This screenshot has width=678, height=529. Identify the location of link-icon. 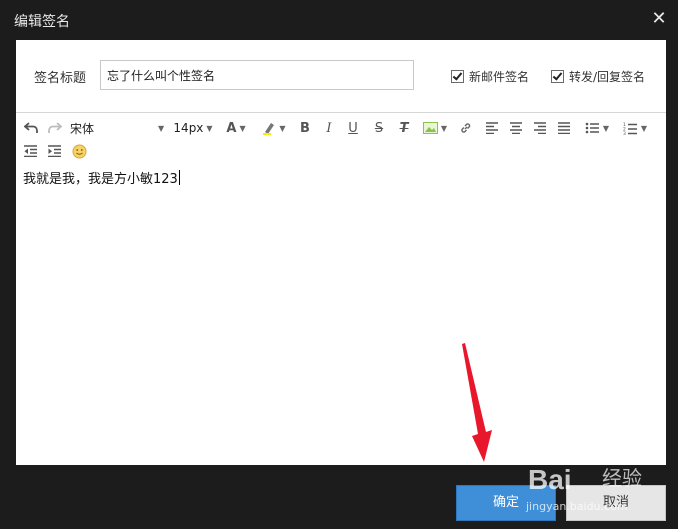
(466, 128).